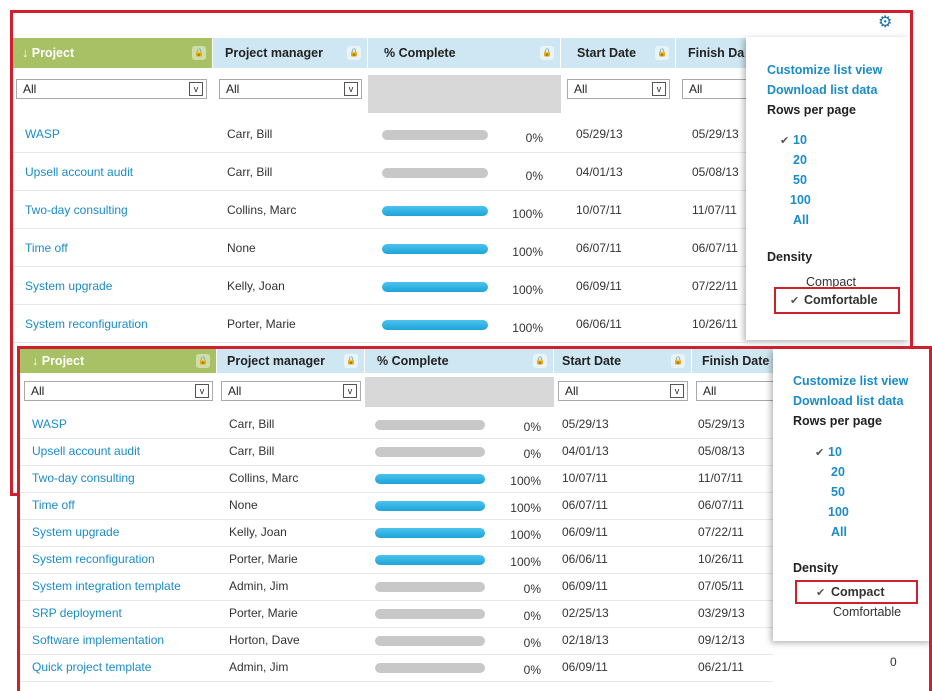  What do you see at coordinates (378, 248) in the screenshot?
I see `table-row: Time off None 100% 06/07/11 06/07/11` at bounding box center [378, 248].